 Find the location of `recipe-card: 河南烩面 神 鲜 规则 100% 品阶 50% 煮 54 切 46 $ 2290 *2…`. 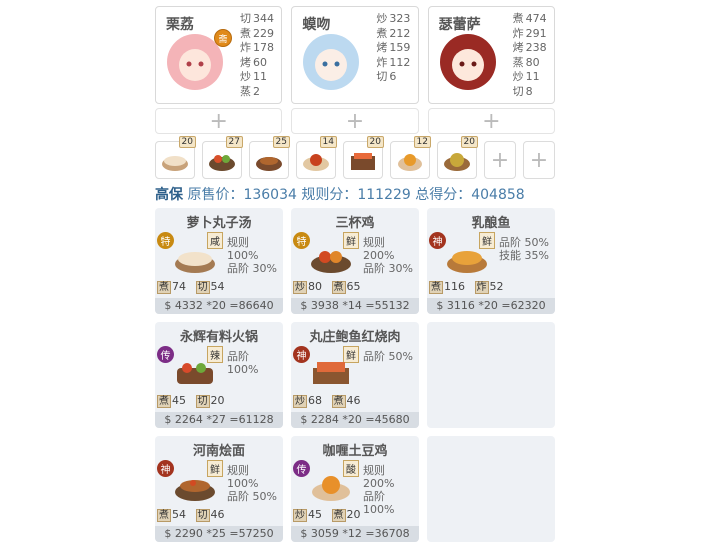

recipe-card: 河南烩面 神 鲜 规则 100% 品阶 50% 煮 54 切 46 $ 2290 *2… is located at coordinates (219, 489).